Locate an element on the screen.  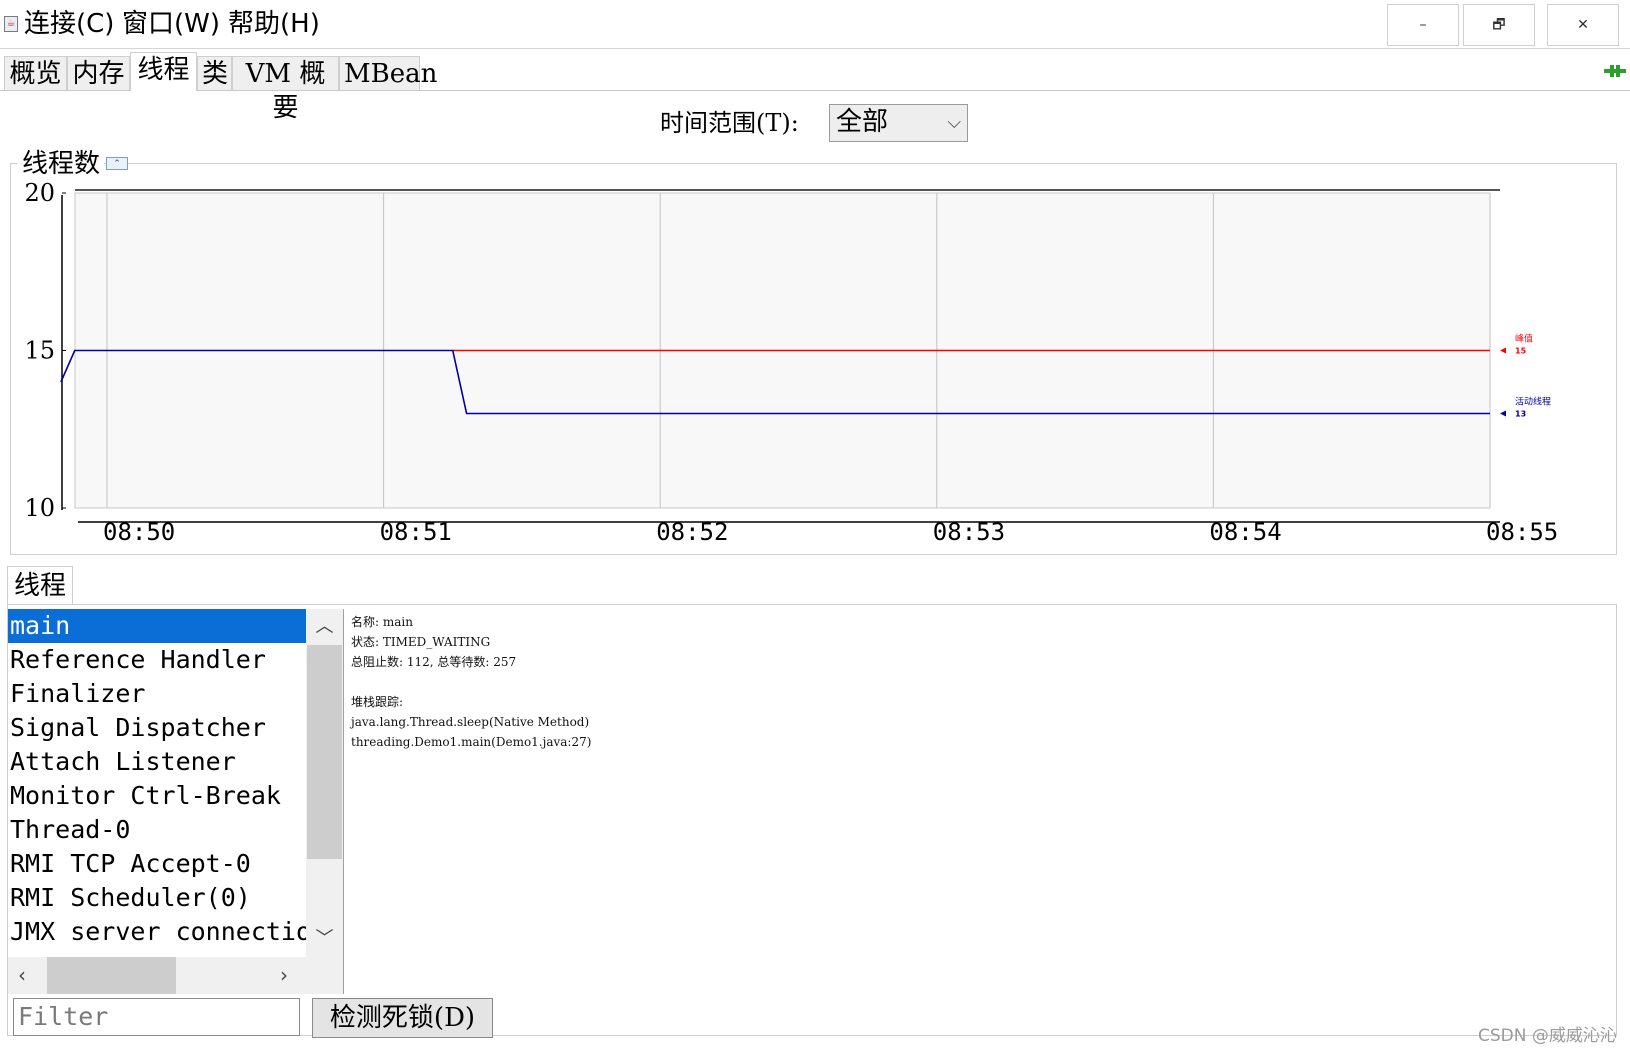
detect-deadlock-button: 检测死锁(D) is located at coordinates (402, 1018).